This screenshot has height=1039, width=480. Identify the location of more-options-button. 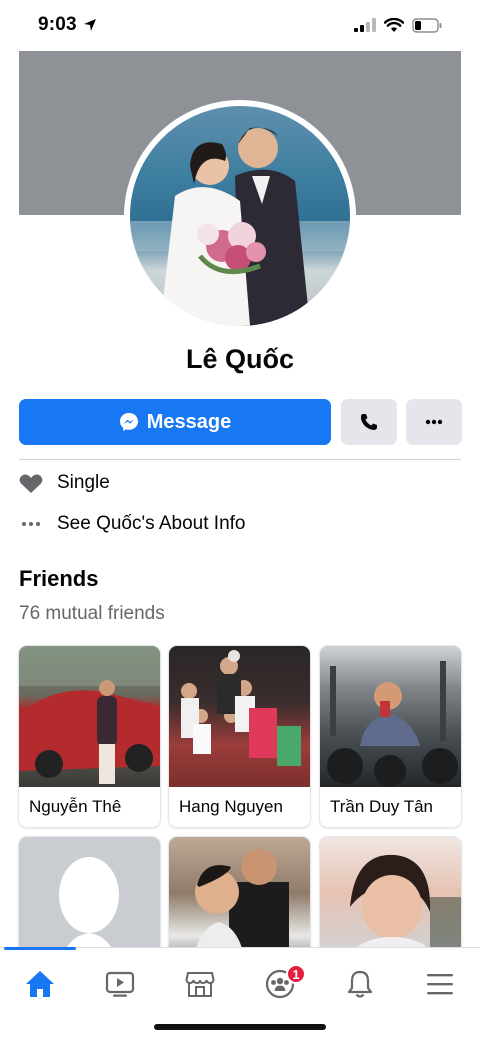
(434, 422).